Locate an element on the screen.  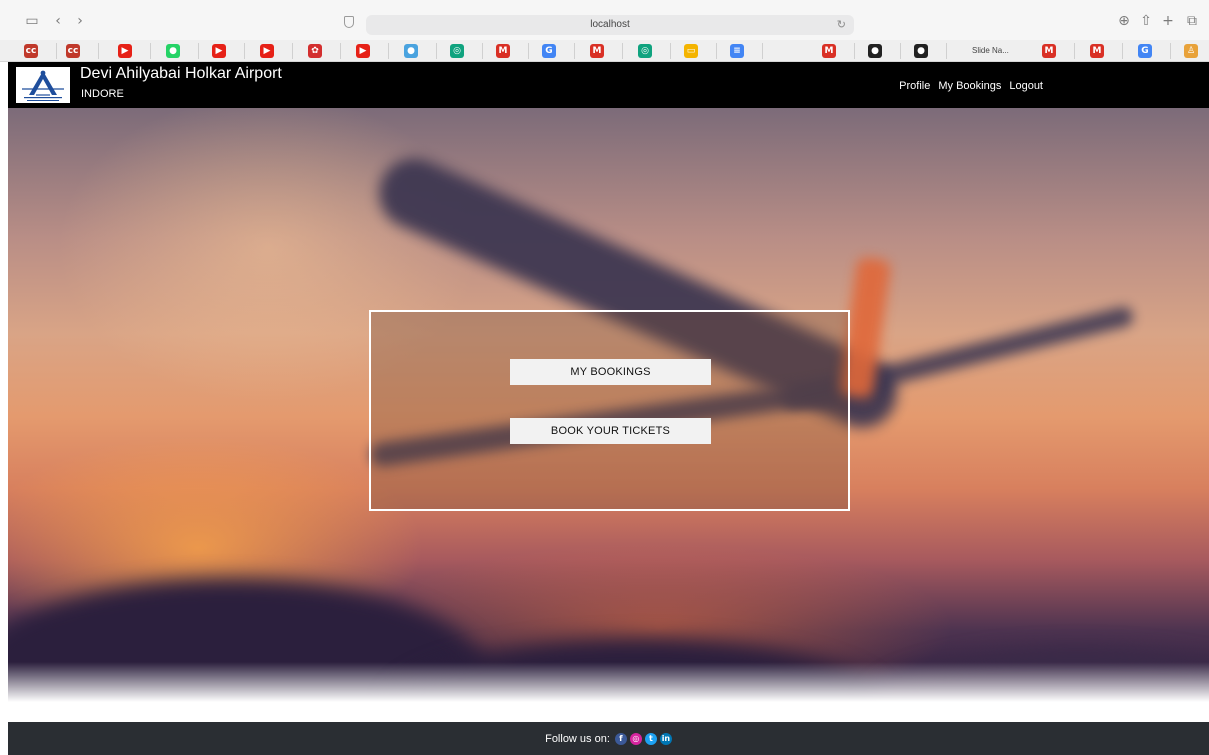
nav-logout-link: Logout is located at coordinates (1026, 86).